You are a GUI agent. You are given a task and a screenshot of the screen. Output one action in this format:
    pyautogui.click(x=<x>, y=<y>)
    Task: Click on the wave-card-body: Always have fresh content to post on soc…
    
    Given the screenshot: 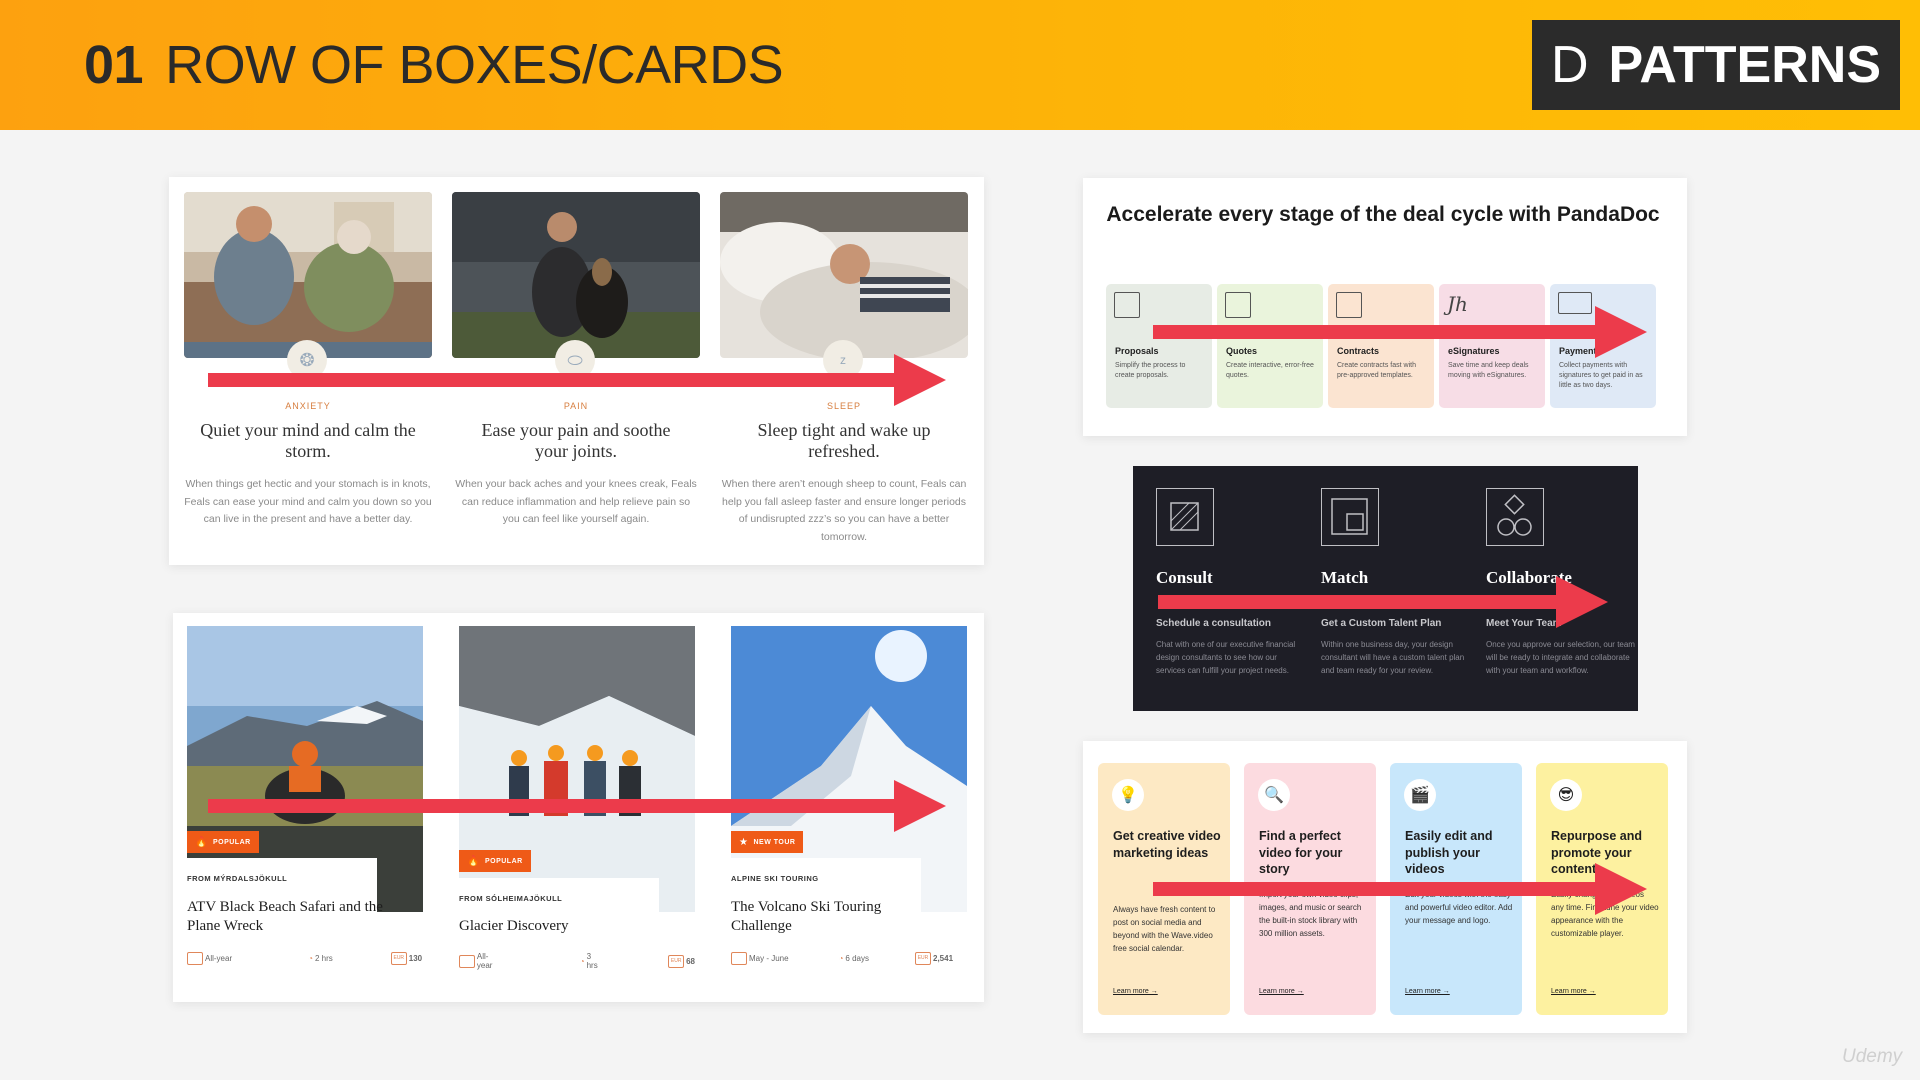 What is the action you would take?
    pyautogui.click(x=1164, y=929)
    